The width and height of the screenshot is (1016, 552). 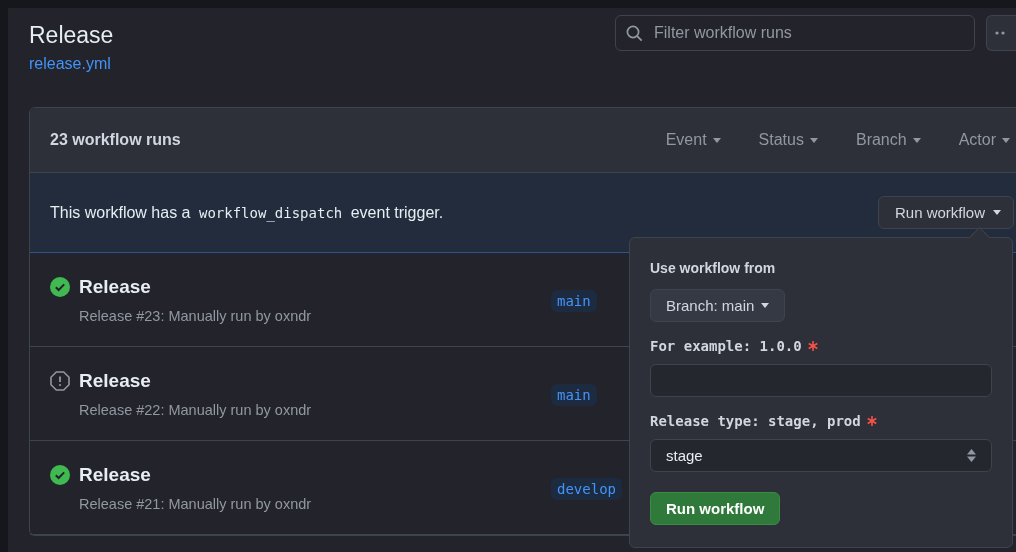 What do you see at coordinates (788, 140) in the screenshot?
I see `filter-dropdown: Status` at bounding box center [788, 140].